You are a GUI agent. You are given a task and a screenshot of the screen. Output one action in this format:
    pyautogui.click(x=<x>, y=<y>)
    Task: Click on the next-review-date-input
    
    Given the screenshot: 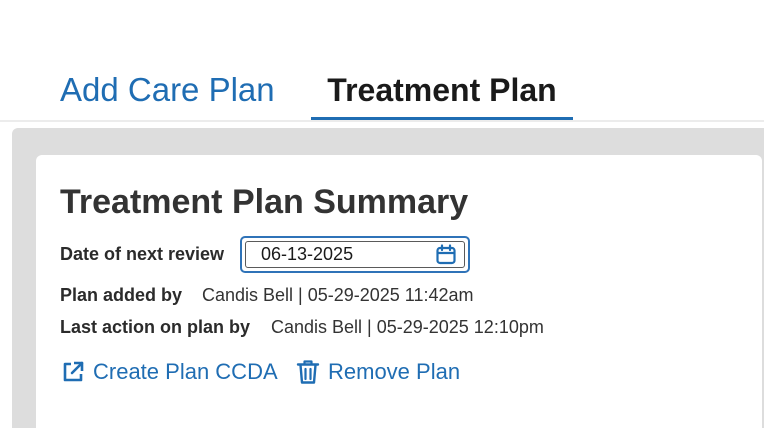 What is the action you would take?
    pyautogui.click(x=355, y=254)
    